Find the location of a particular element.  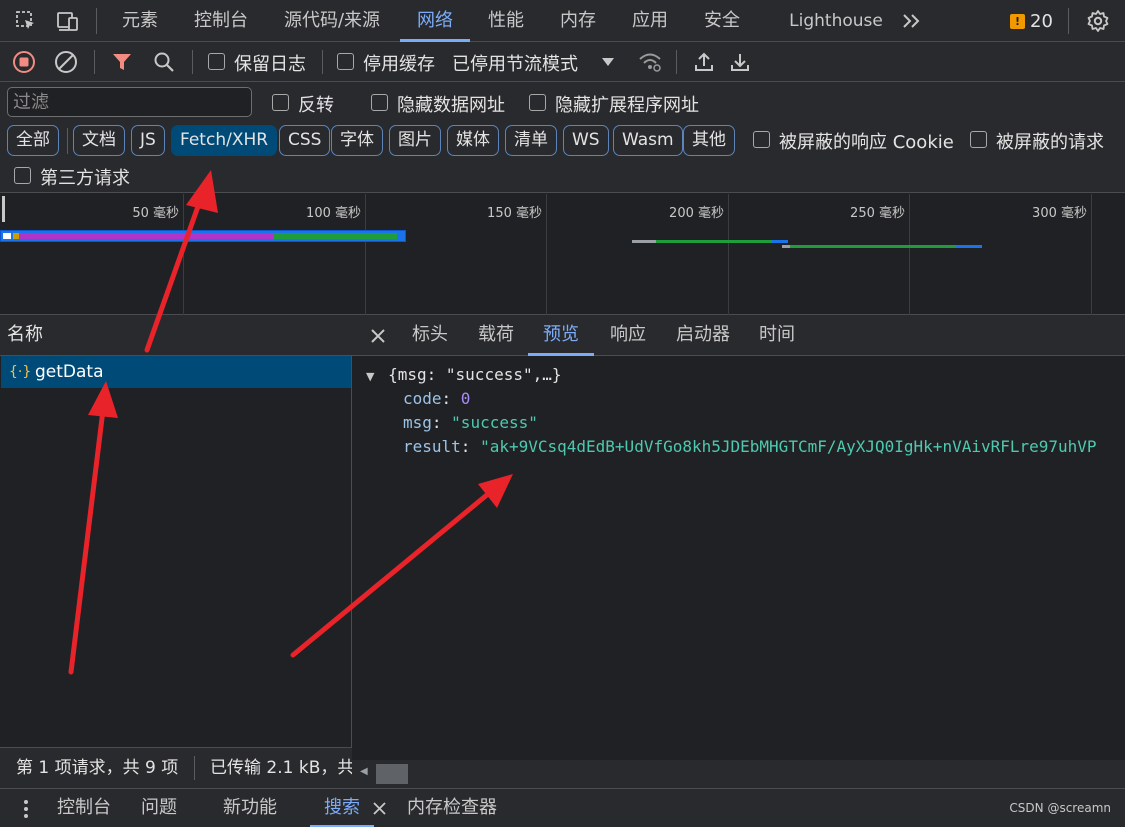

tab-elements: 元素 is located at coordinates (140, 21).